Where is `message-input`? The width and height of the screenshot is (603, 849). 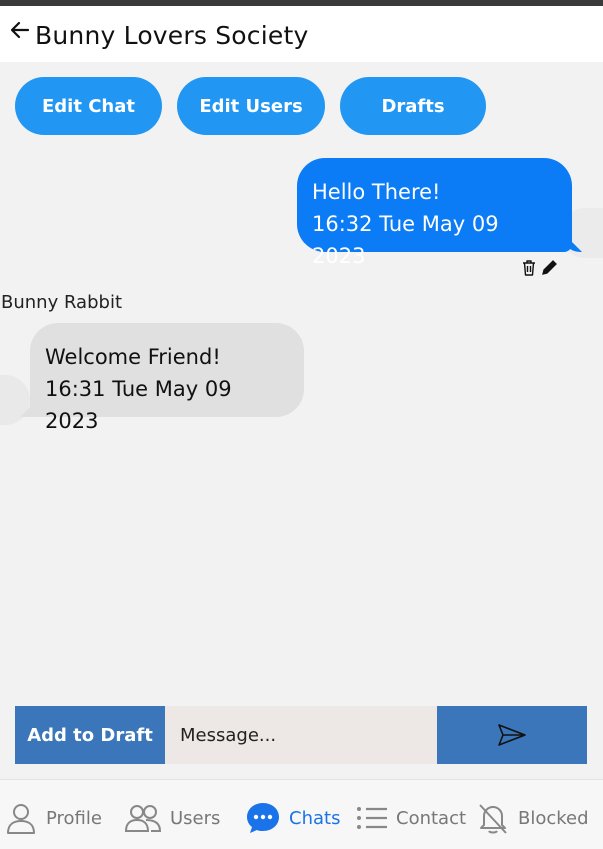
message-input is located at coordinates (301, 735).